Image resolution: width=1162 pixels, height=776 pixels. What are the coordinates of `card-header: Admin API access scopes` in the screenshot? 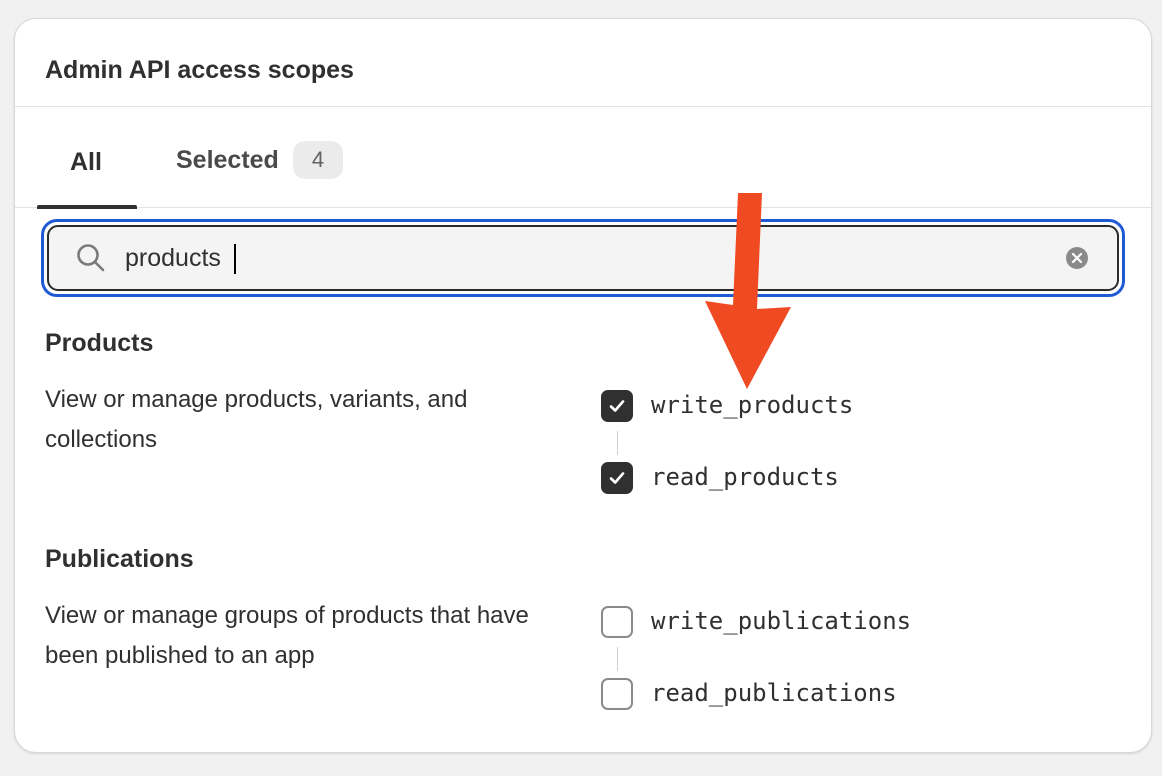 It's located at (583, 63).